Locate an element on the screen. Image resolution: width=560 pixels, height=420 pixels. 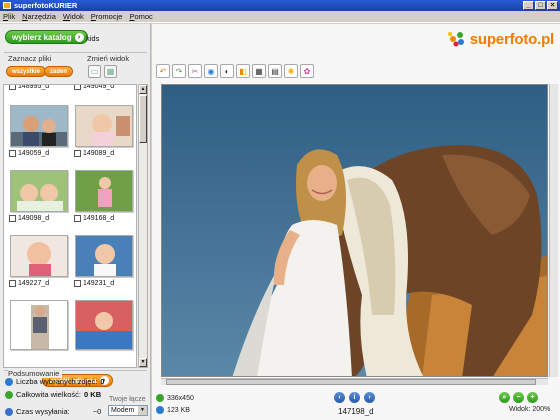
logo-text: superfoto.pl is located at coordinates (511, 39).